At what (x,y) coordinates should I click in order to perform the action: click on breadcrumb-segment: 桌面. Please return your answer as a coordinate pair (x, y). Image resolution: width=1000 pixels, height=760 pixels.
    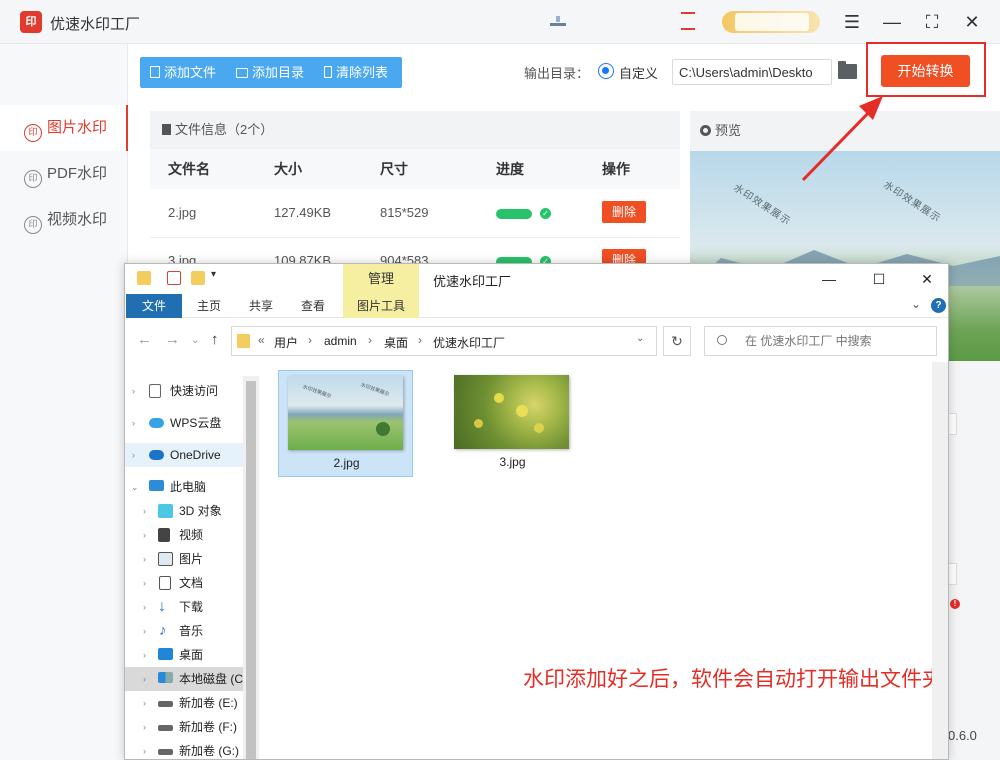
    Looking at the image, I should click on (396, 342).